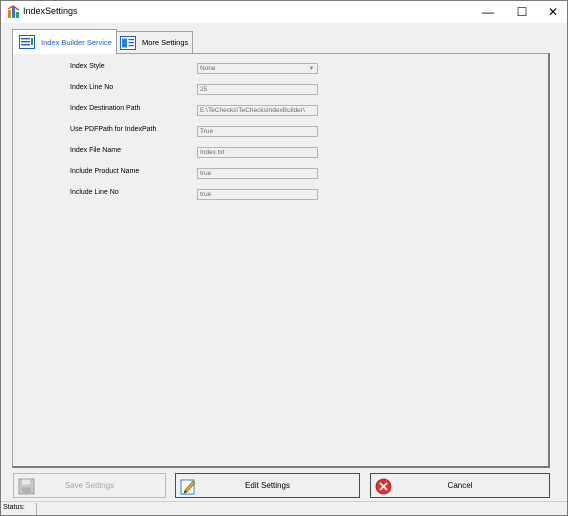  Describe the element at coordinates (257, 194) in the screenshot. I see `include-line-no-field: true` at that location.